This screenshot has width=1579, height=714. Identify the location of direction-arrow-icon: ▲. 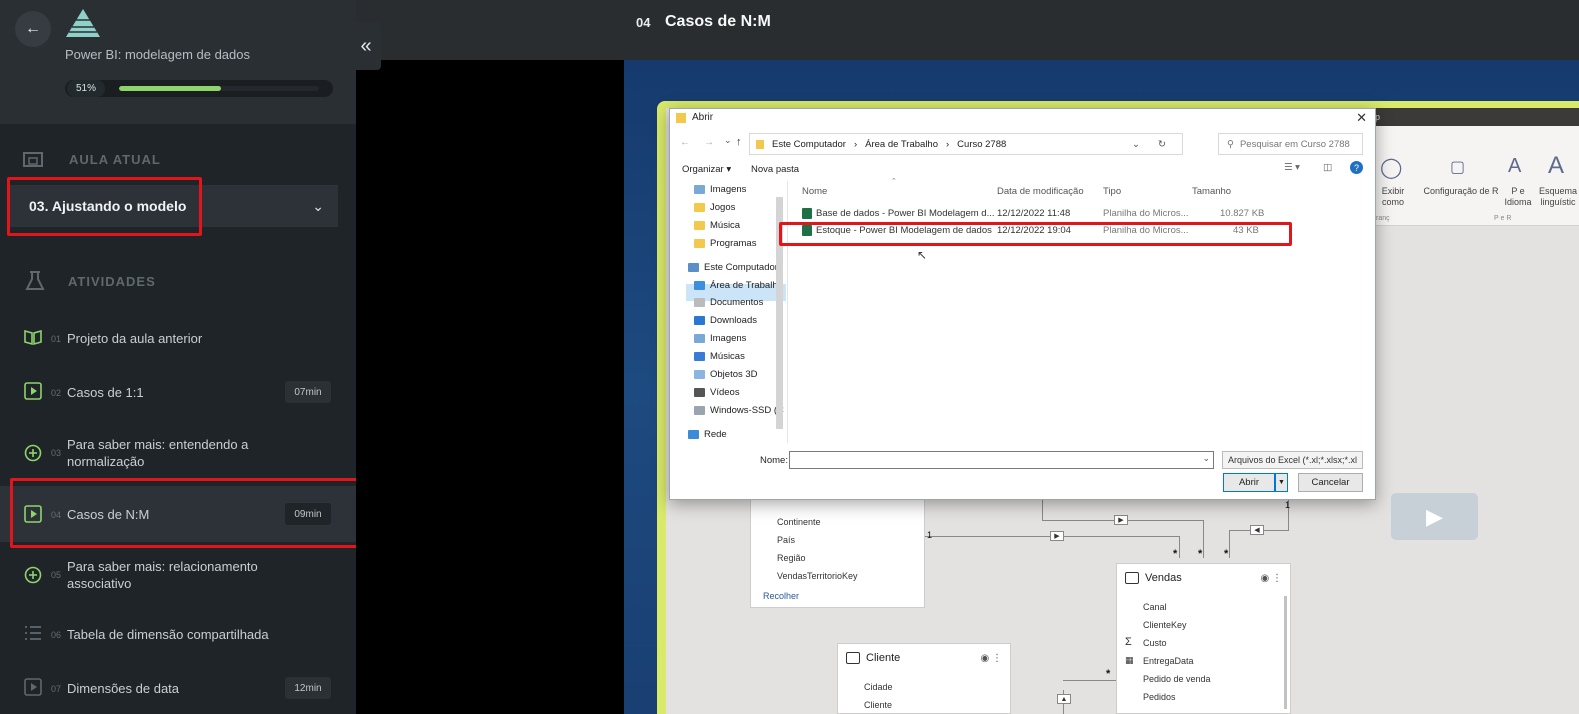
(1064, 699).